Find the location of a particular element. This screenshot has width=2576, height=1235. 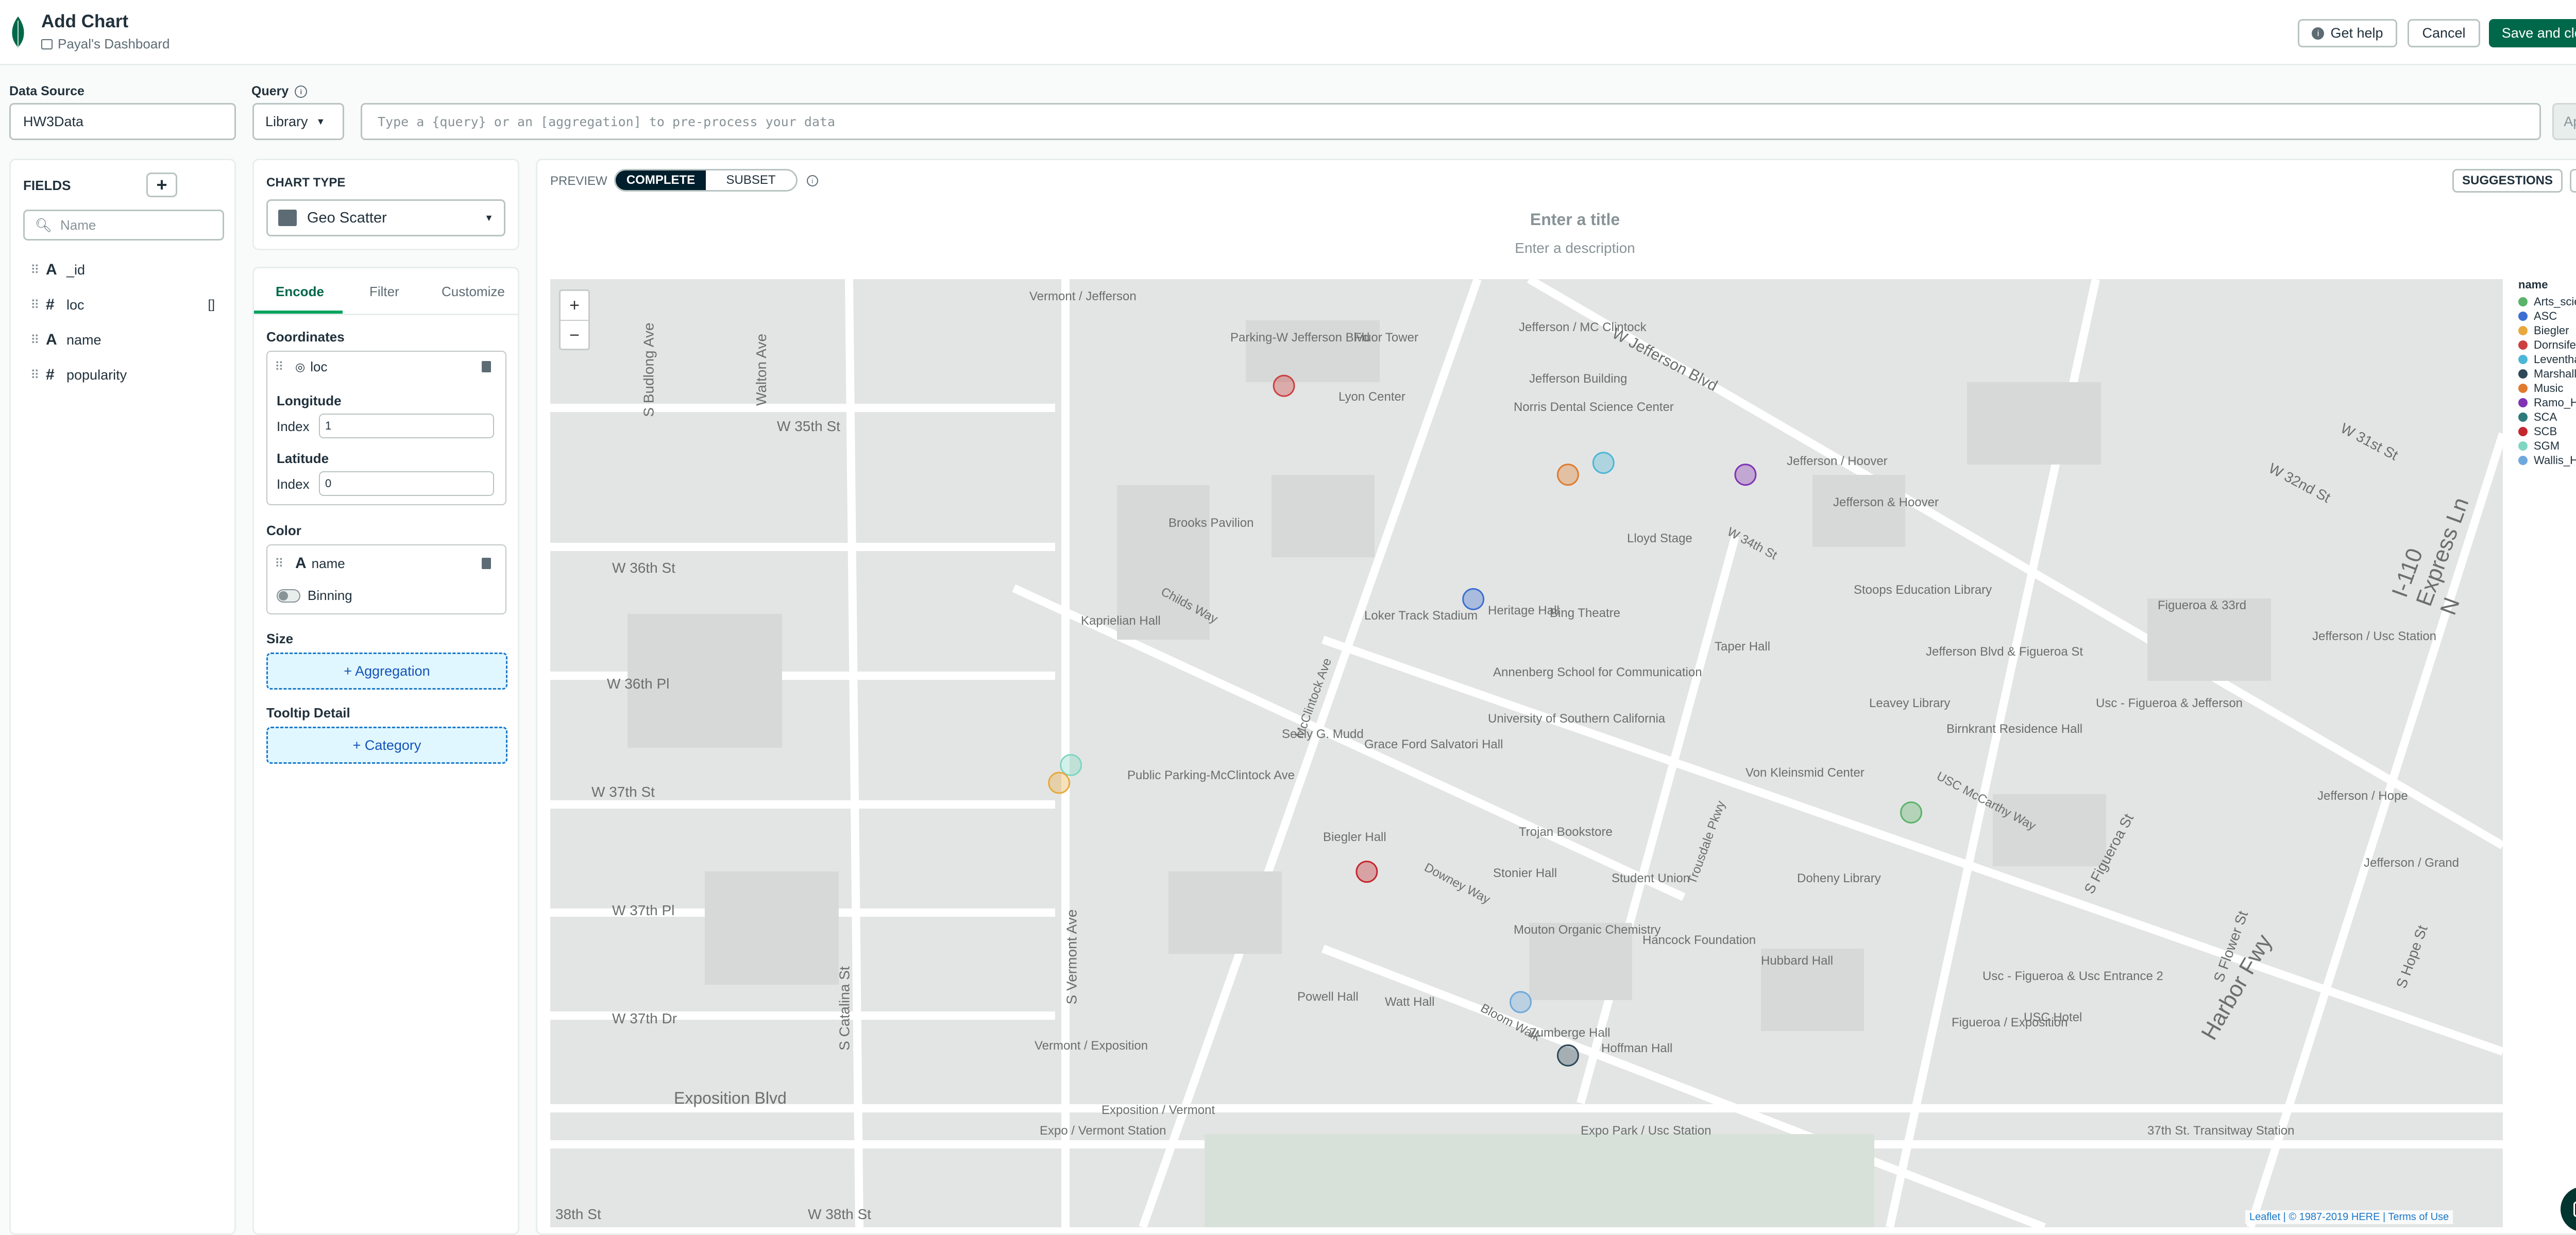

legend-item: SCA is located at coordinates (2547, 417).